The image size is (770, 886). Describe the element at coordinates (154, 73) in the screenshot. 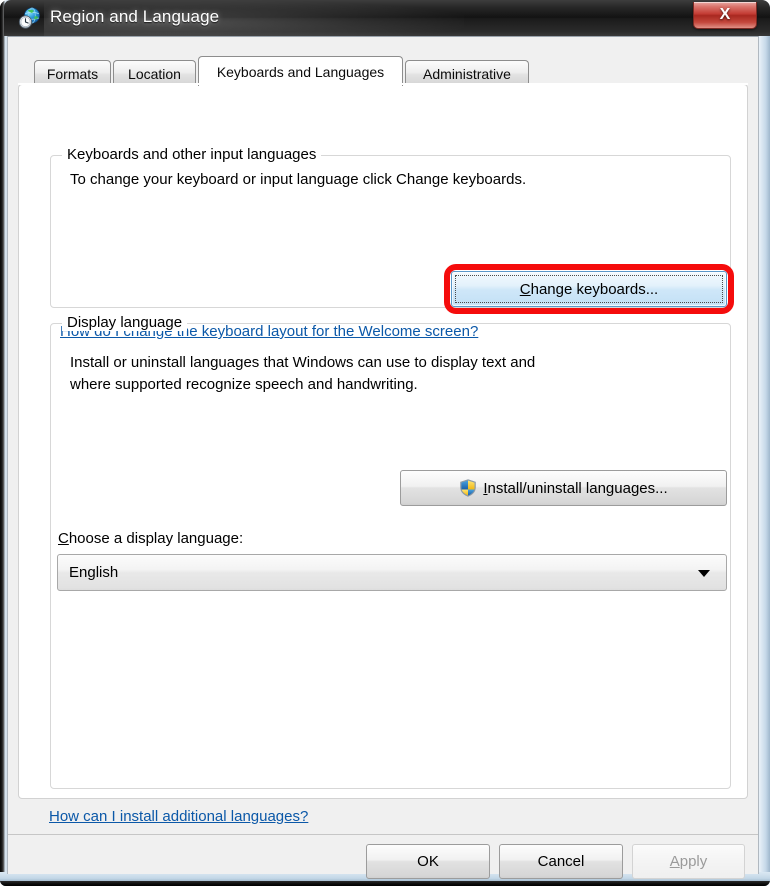

I see `tab-location-label: Location` at that location.